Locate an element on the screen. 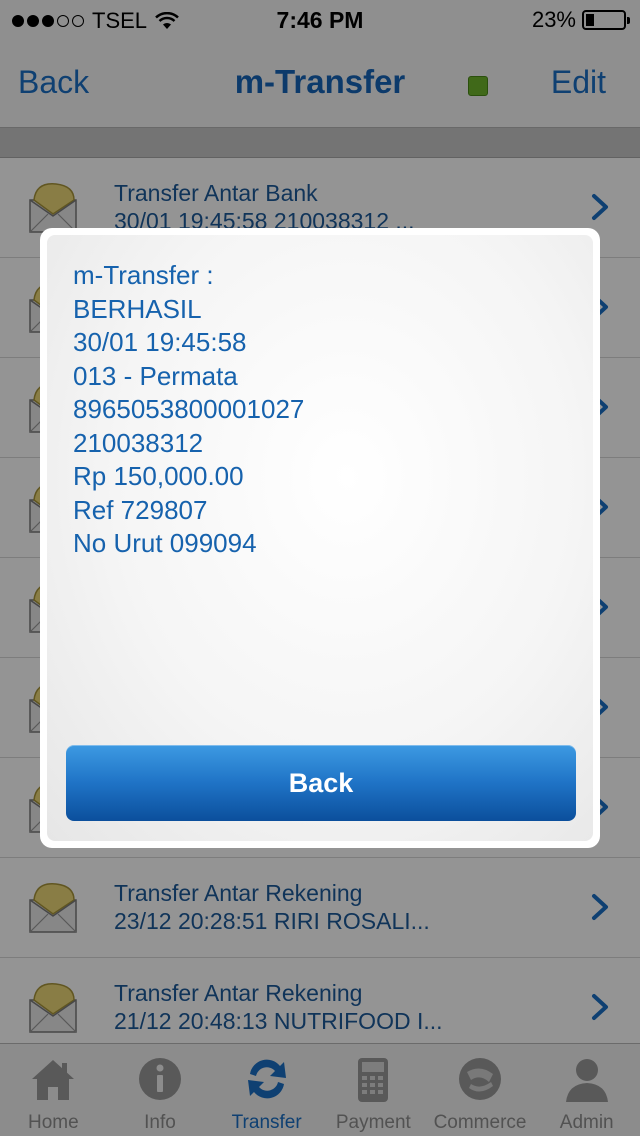  dialog-line-datetime: 30/01 19:45:58 is located at coordinates (160, 342).